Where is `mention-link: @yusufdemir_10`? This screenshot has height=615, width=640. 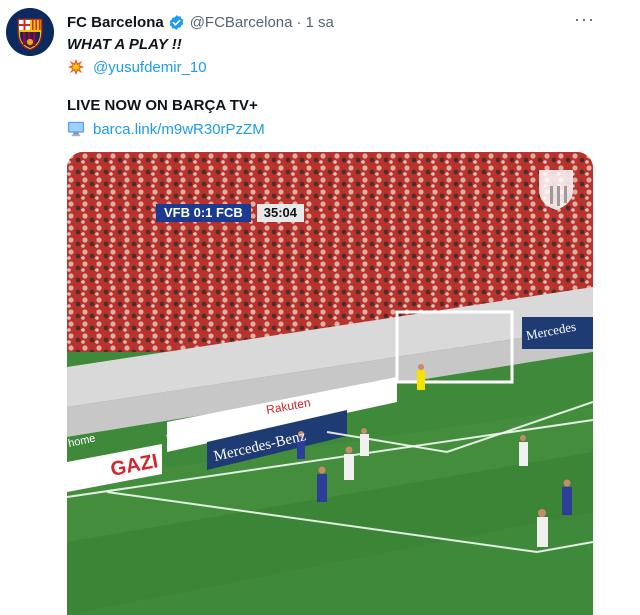 mention-link: @yusufdemir_10 is located at coordinates (150, 67).